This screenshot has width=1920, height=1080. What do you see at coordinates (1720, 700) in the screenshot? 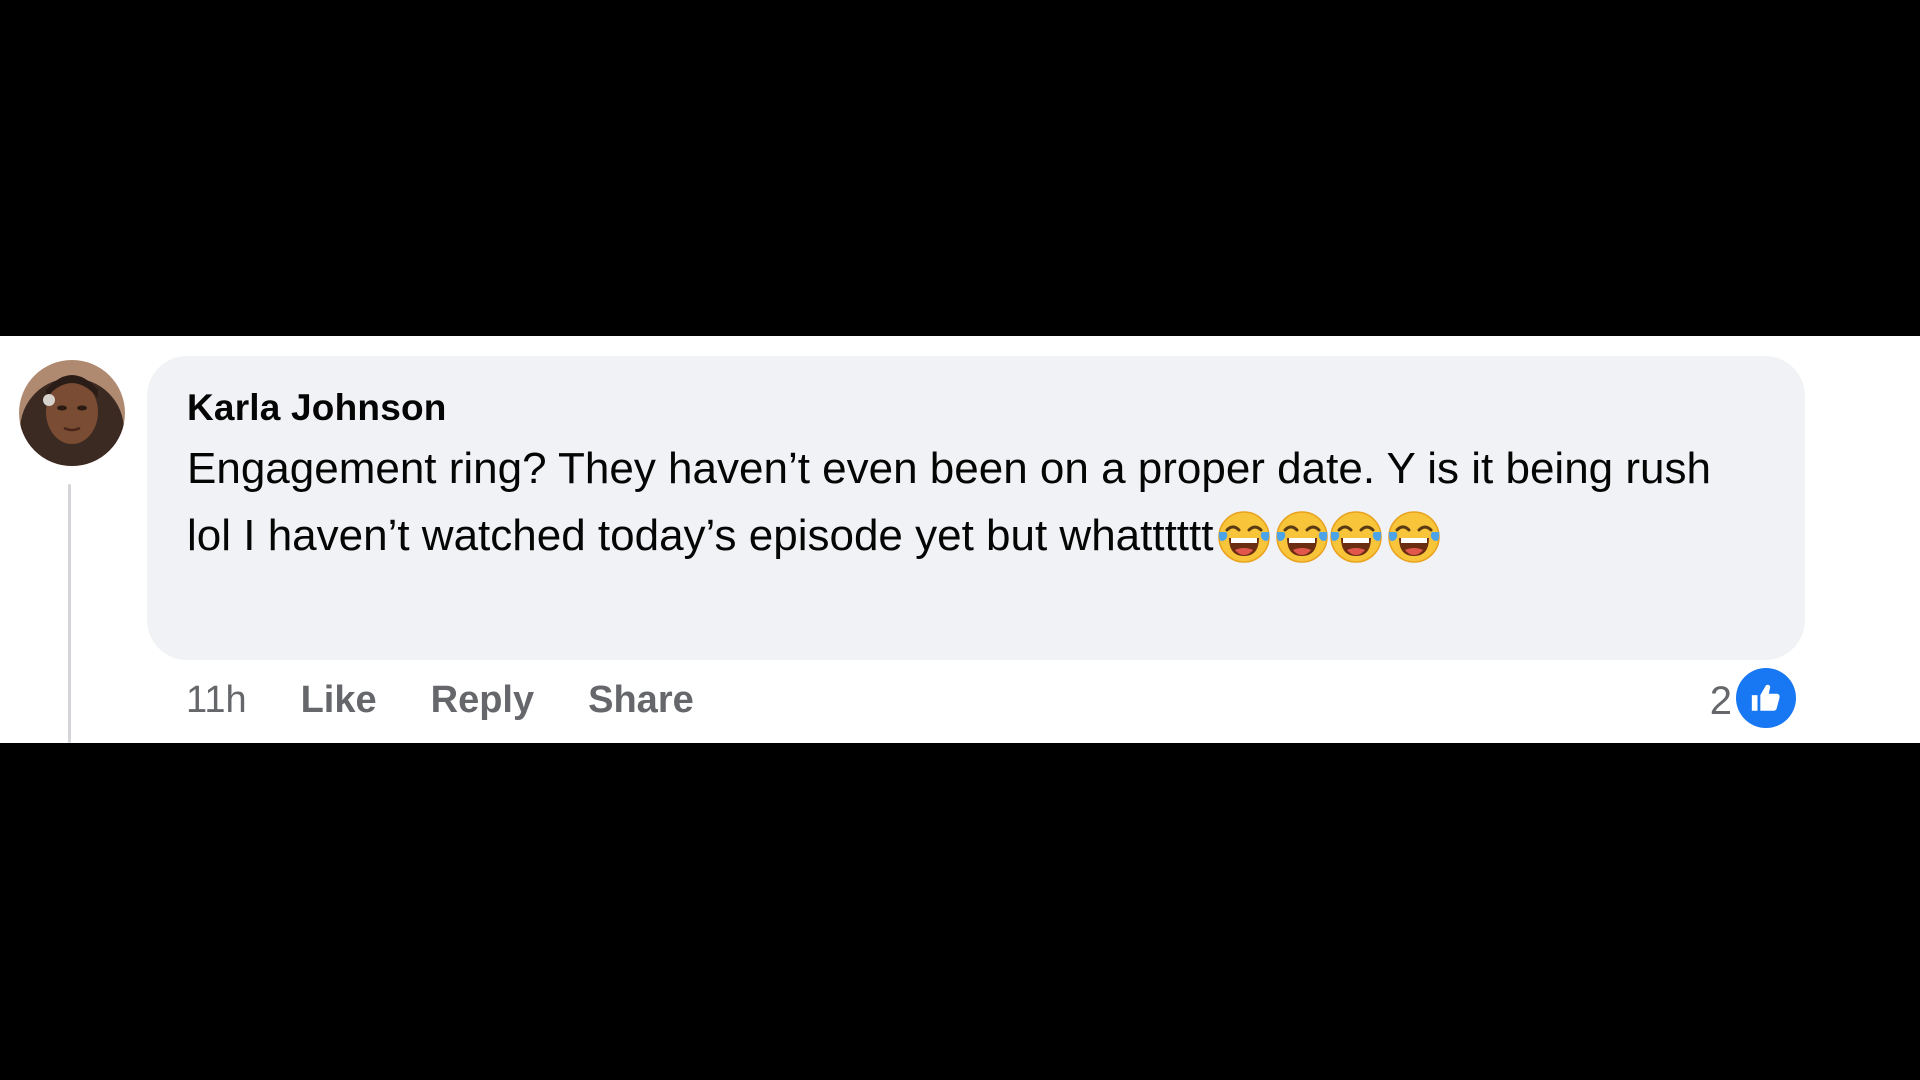
I see `reaction-count: 2` at bounding box center [1720, 700].